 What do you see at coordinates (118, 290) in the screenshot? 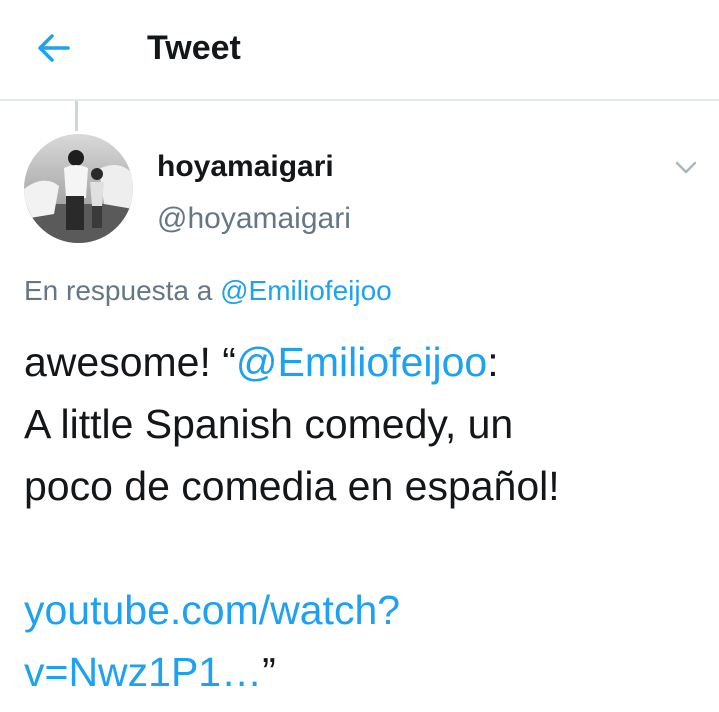
I see `reply-prefix: En respuesta a` at bounding box center [118, 290].